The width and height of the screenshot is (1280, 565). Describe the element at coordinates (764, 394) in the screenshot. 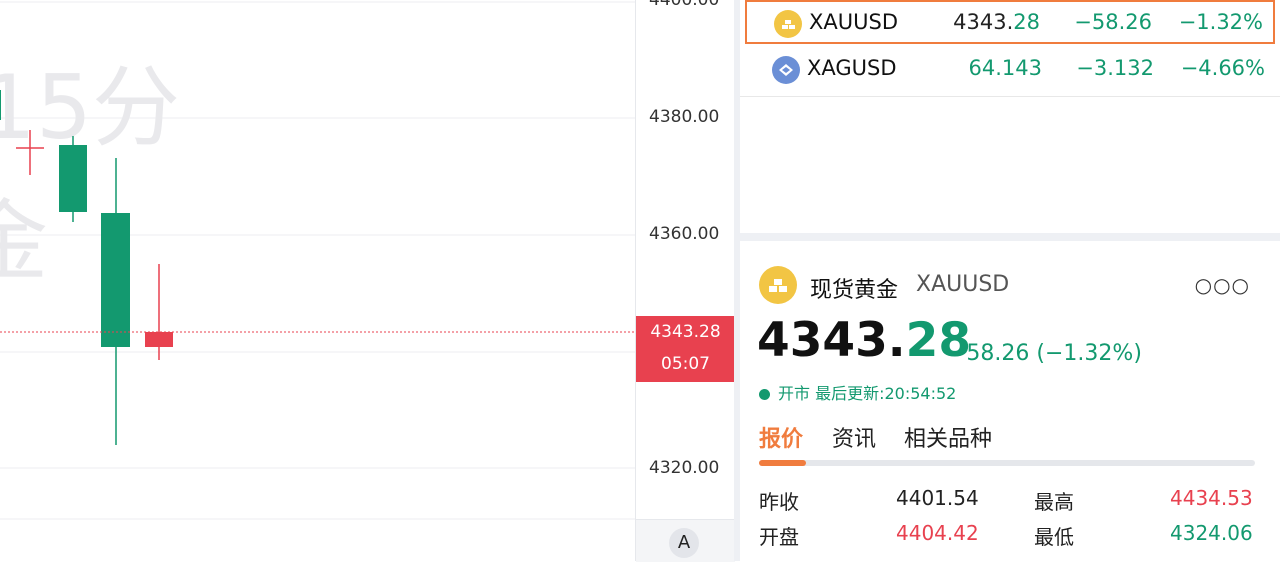

I see `status-dot-icon` at that location.